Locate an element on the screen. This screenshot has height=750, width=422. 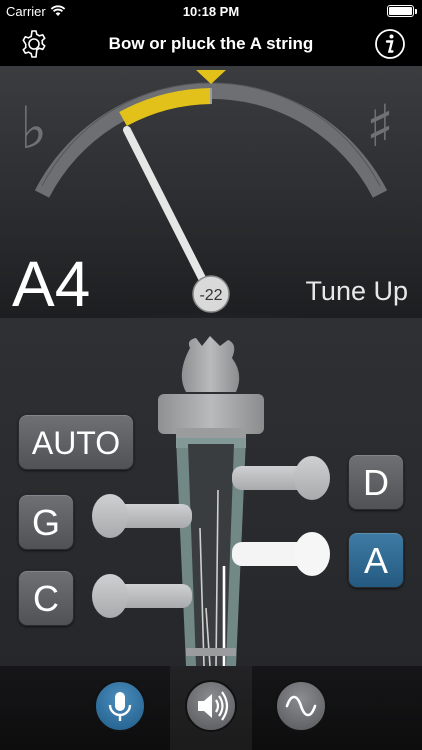
cents-badge: -22 is located at coordinates (211, 294).